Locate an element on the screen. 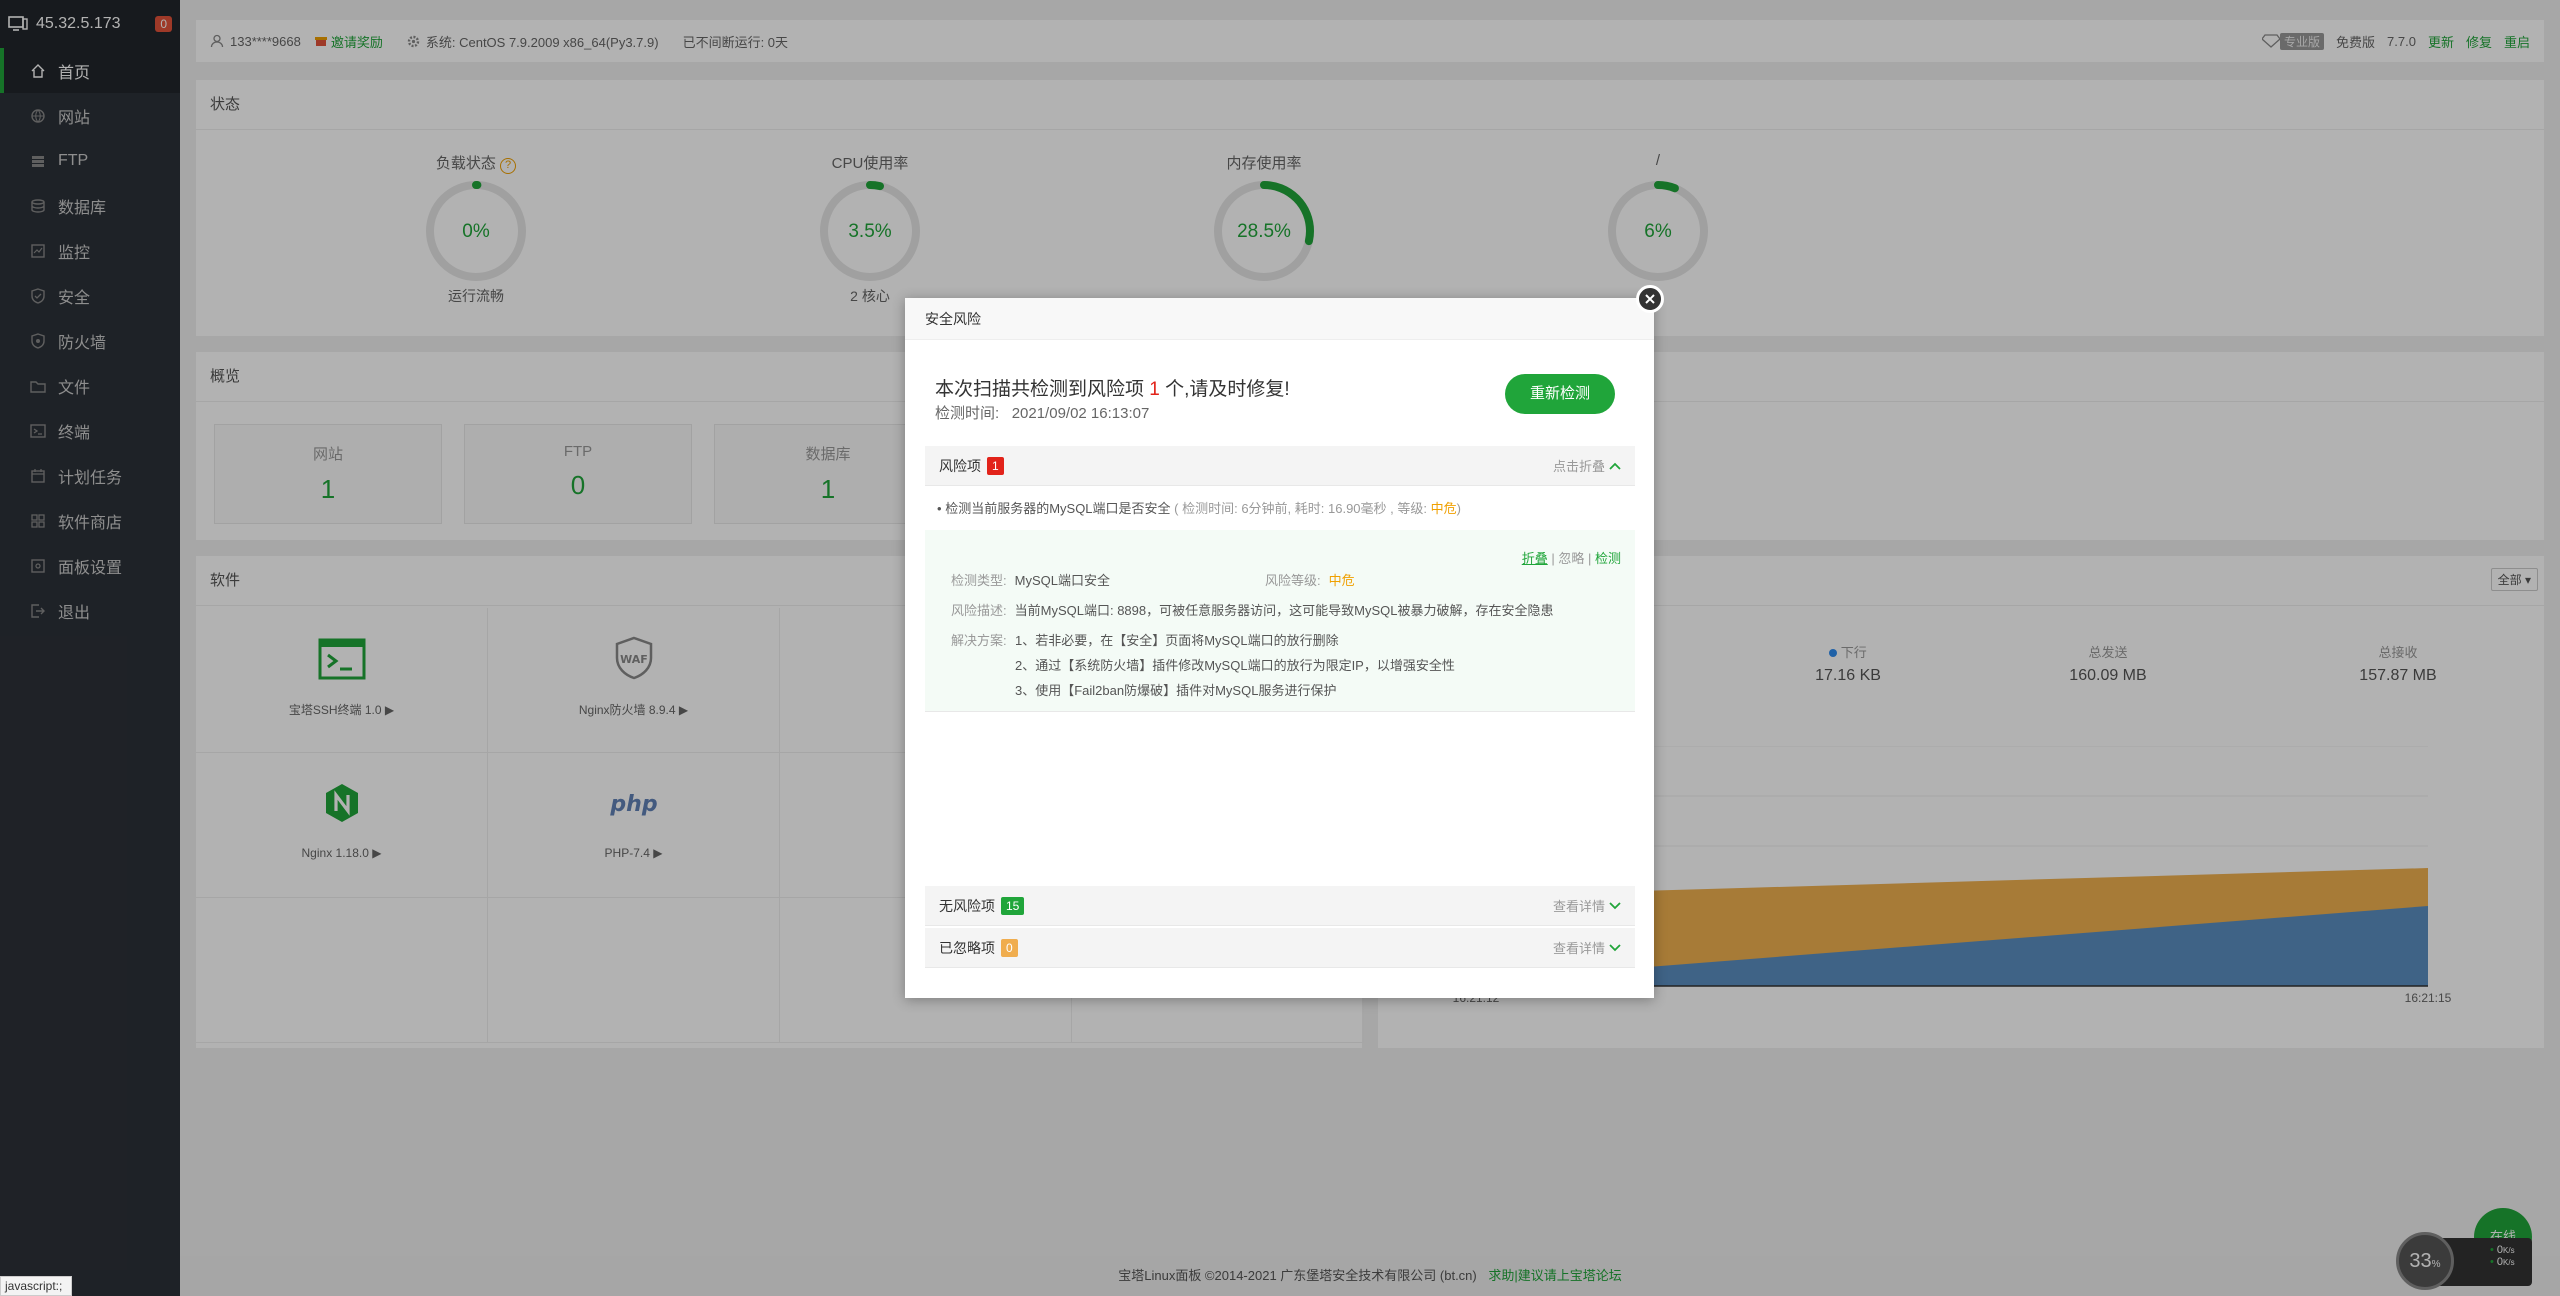  risk-item-meta: ( 检测时间: 6分钟前, 耗时: 16.90毫秒 , 等级: is located at coordinates (1302, 508).